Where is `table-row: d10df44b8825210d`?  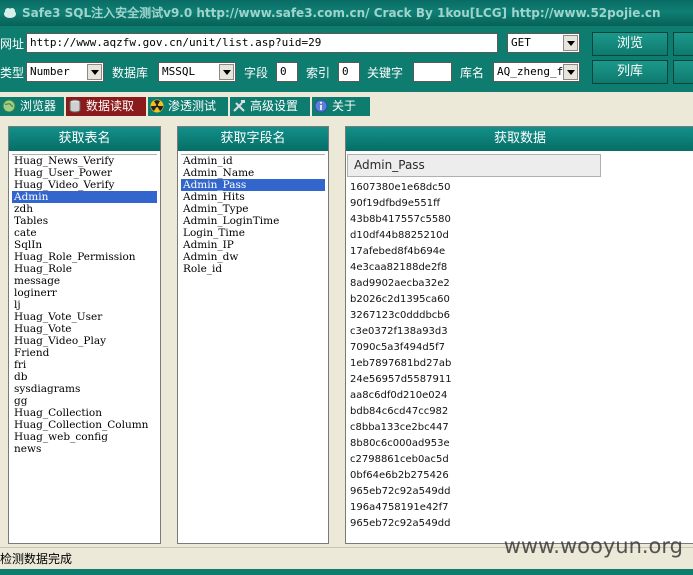 table-row: d10df44b8825210d is located at coordinates (521, 236).